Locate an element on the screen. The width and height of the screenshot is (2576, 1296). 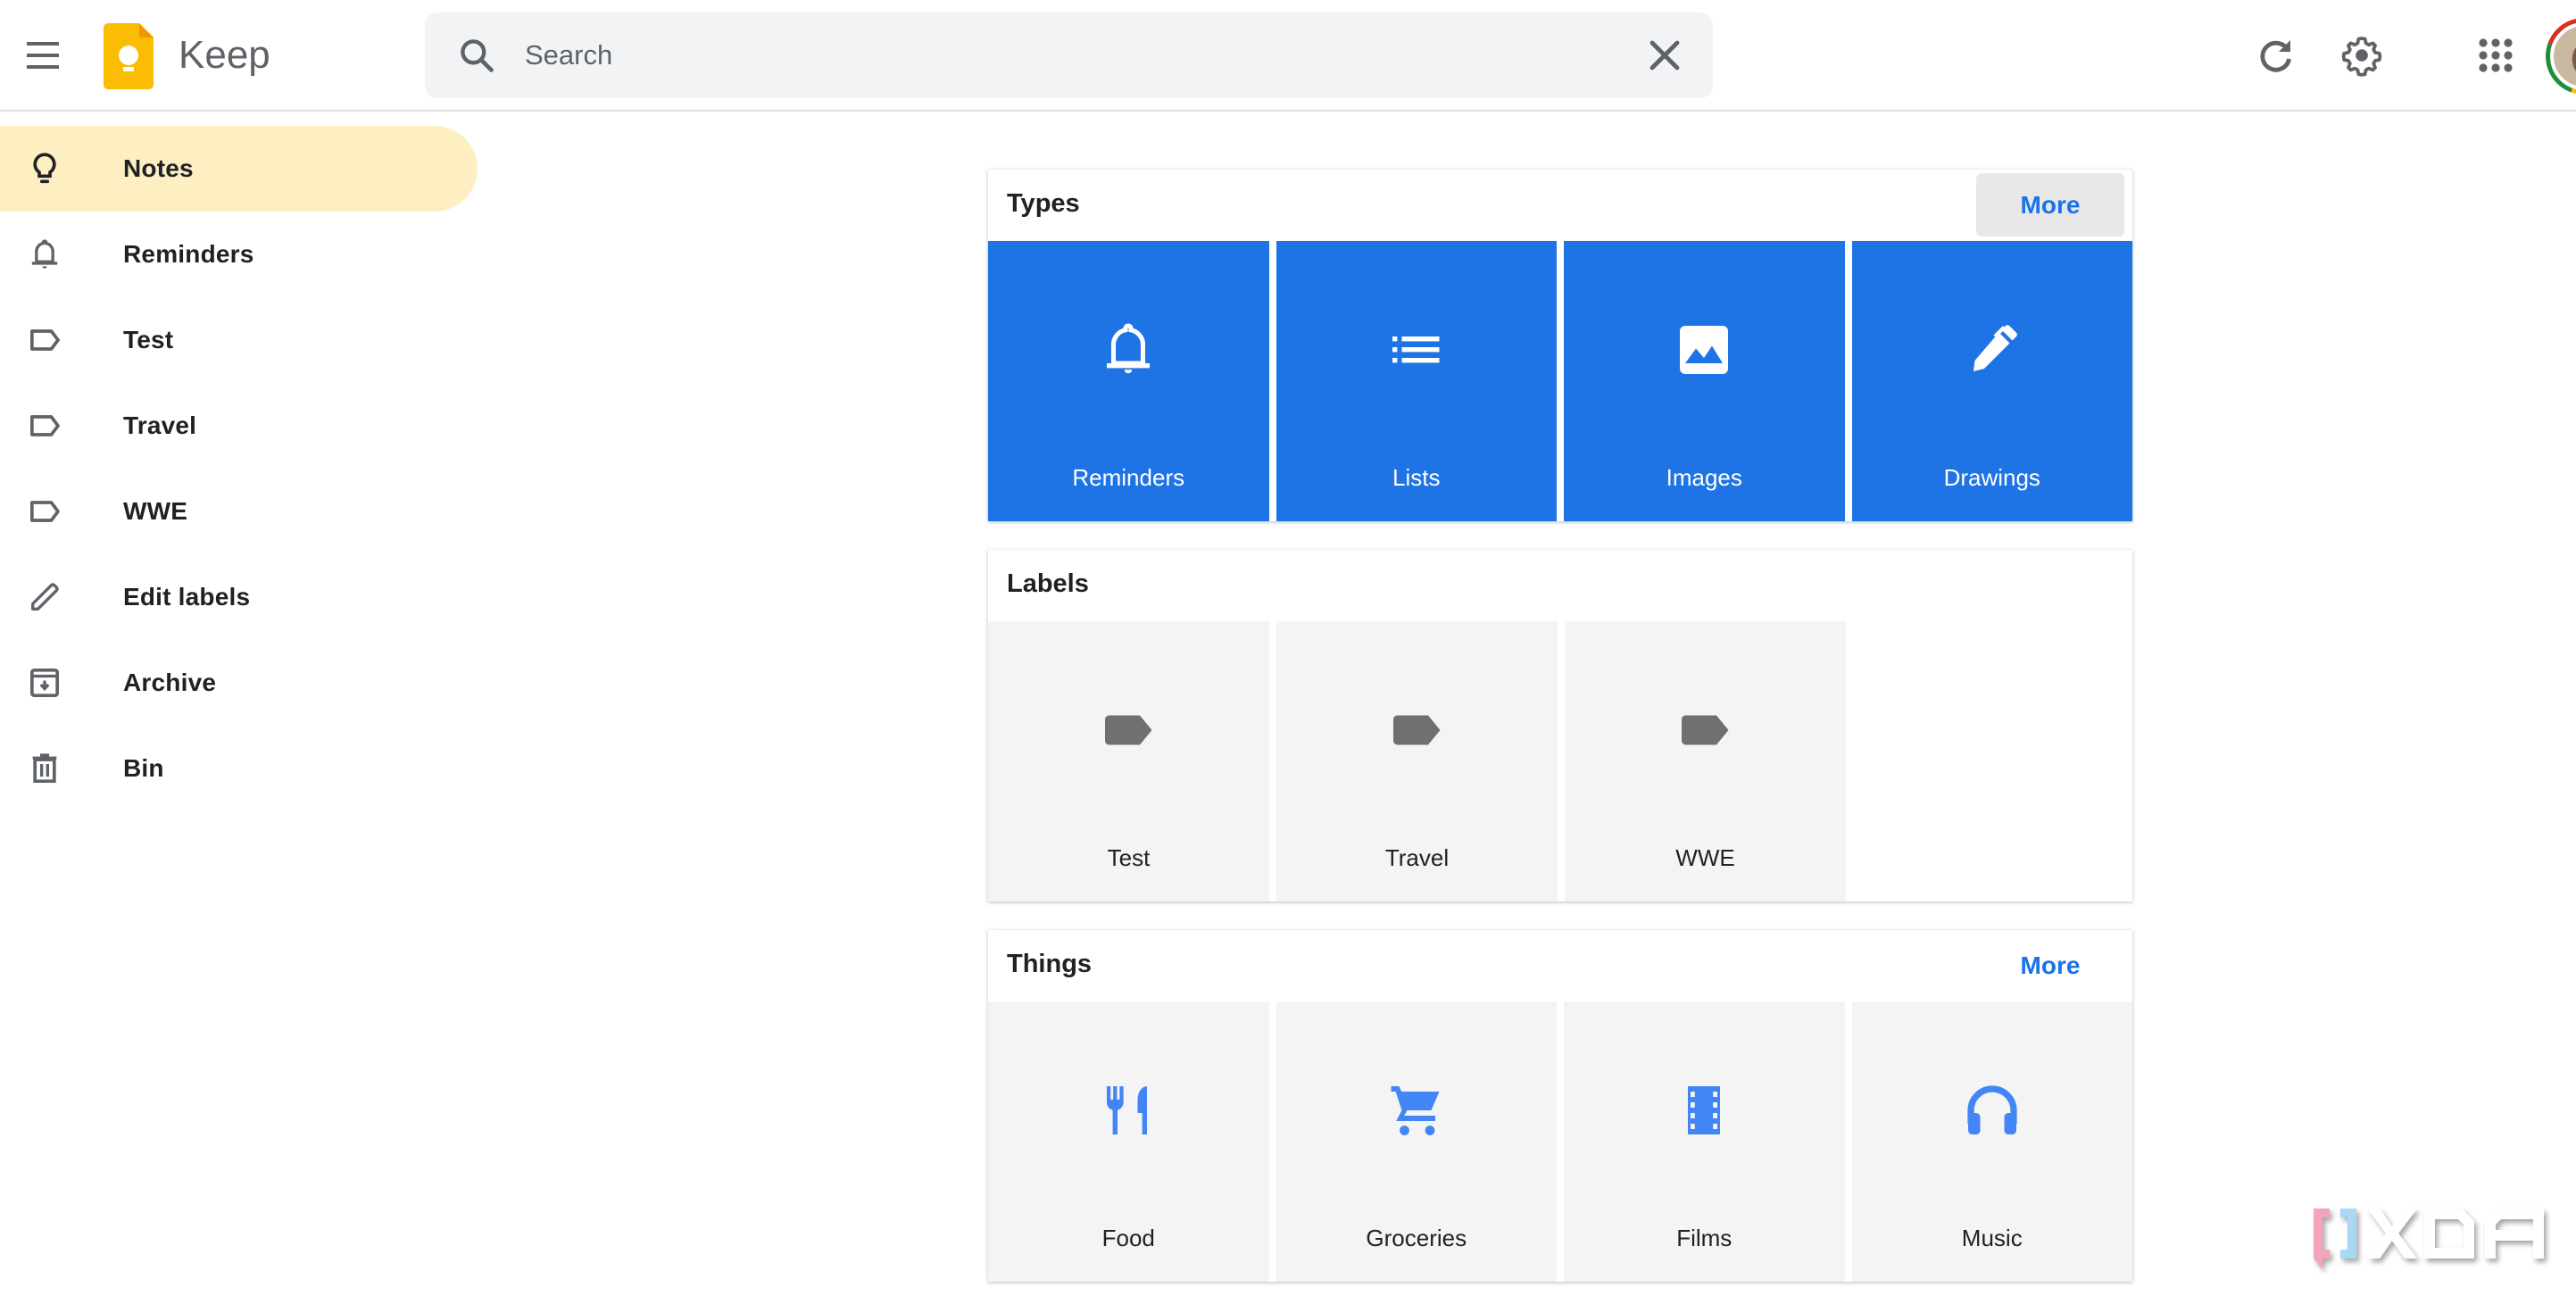
app-title: Keep is located at coordinates (225, 55).